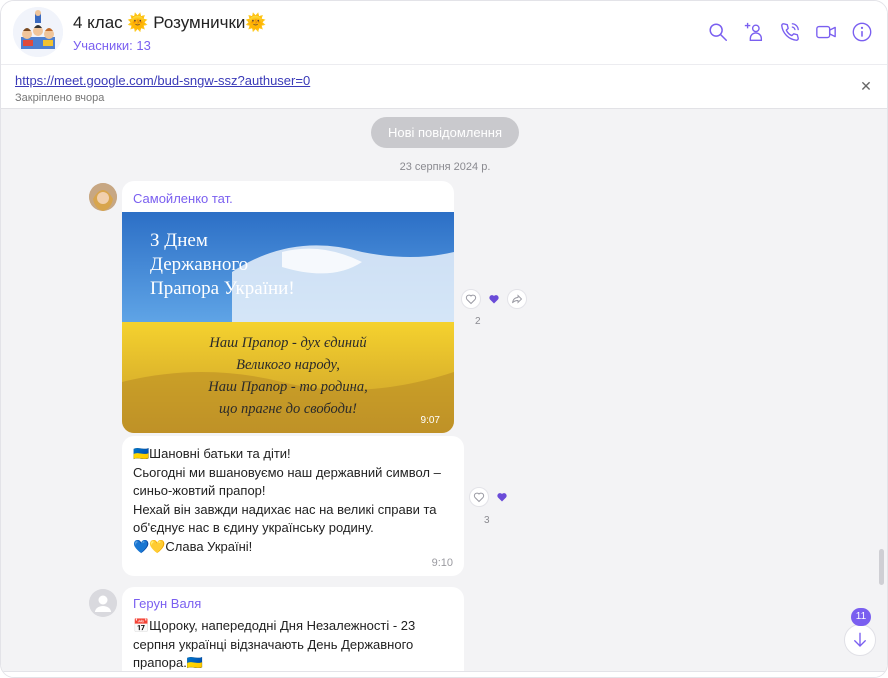 The width and height of the screenshot is (888, 678). I want to click on add-participant-icon, so click(754, 32).